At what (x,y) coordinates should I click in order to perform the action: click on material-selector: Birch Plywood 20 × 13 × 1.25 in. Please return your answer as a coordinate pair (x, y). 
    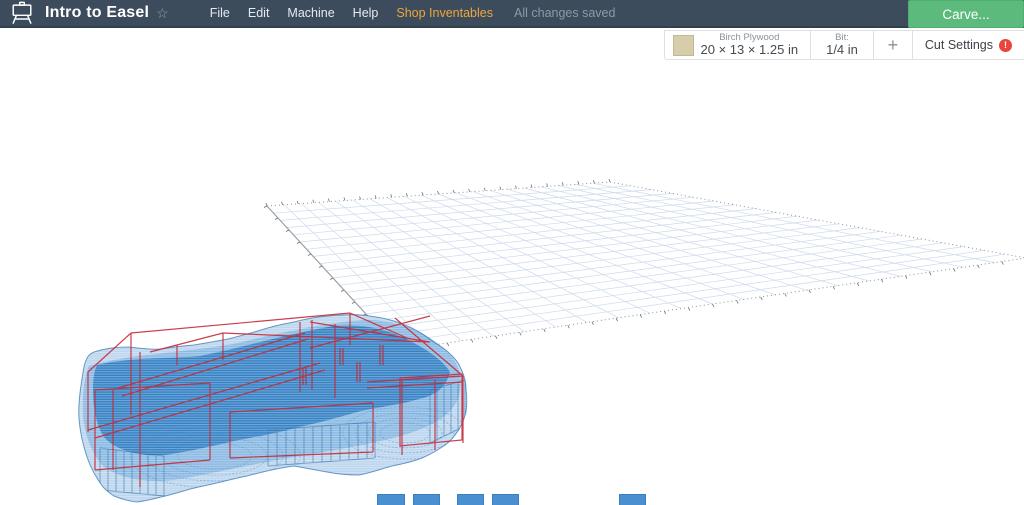
    Looking at the image, I should click on (738, 45).